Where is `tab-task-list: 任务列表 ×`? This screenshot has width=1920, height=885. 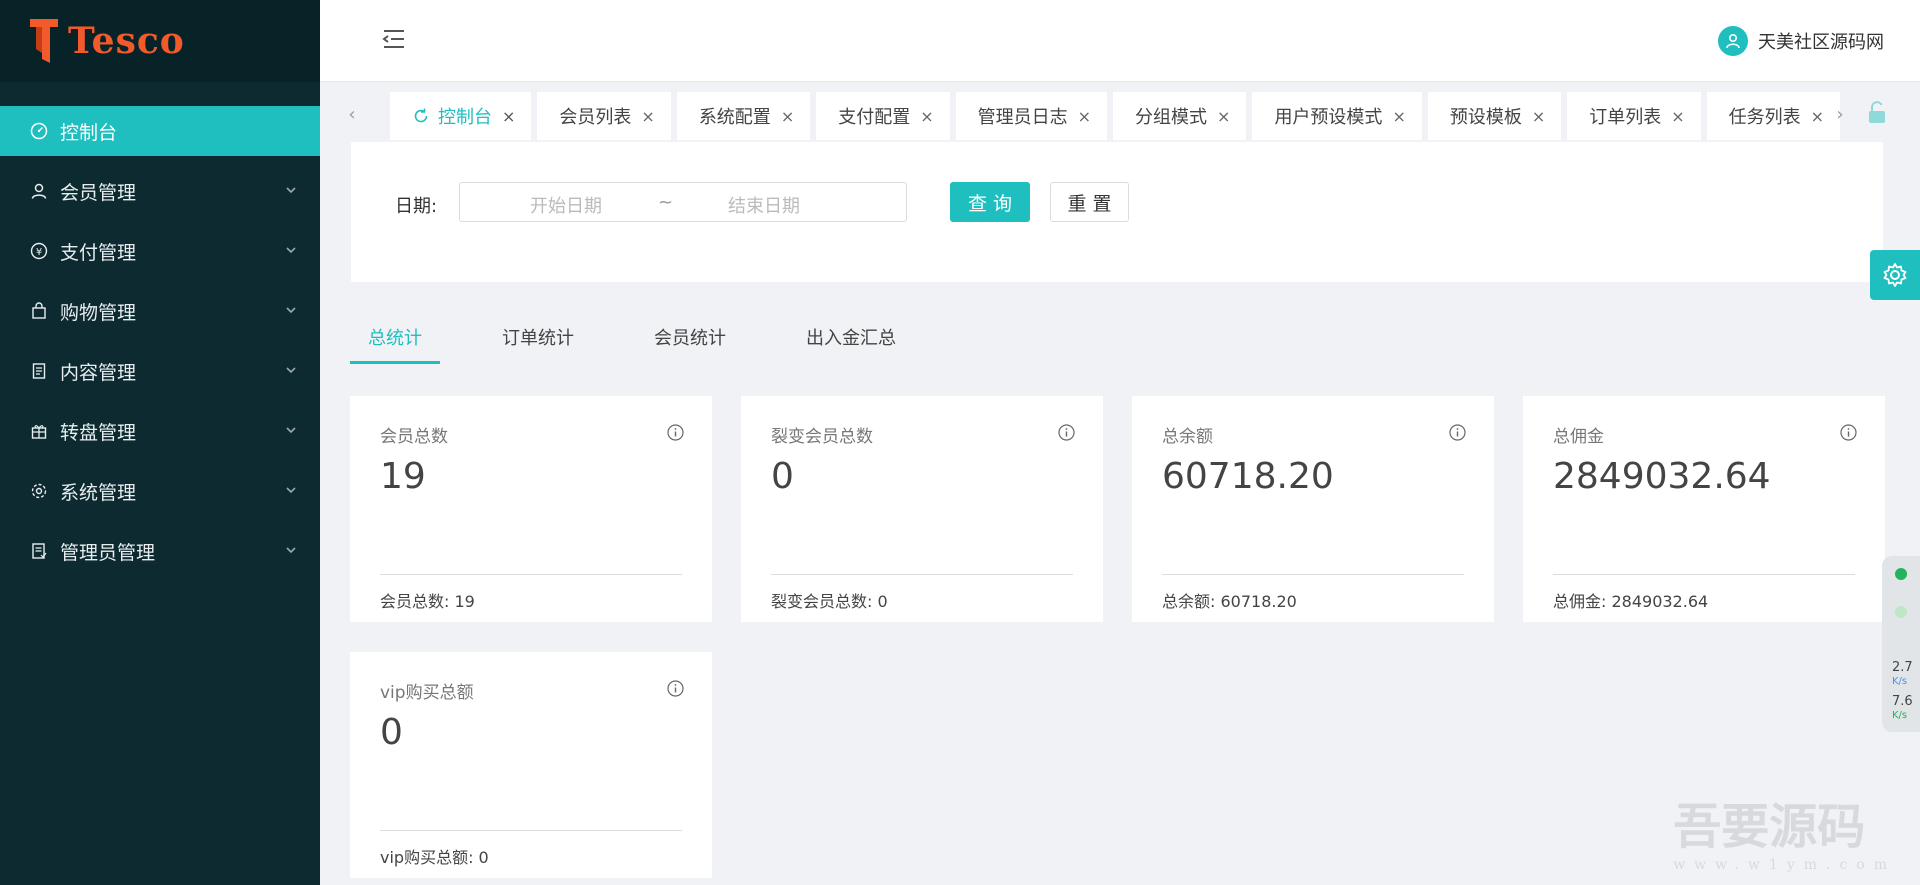
tab-task-list: 任务列表 × is located at coordinates (1773, 116).